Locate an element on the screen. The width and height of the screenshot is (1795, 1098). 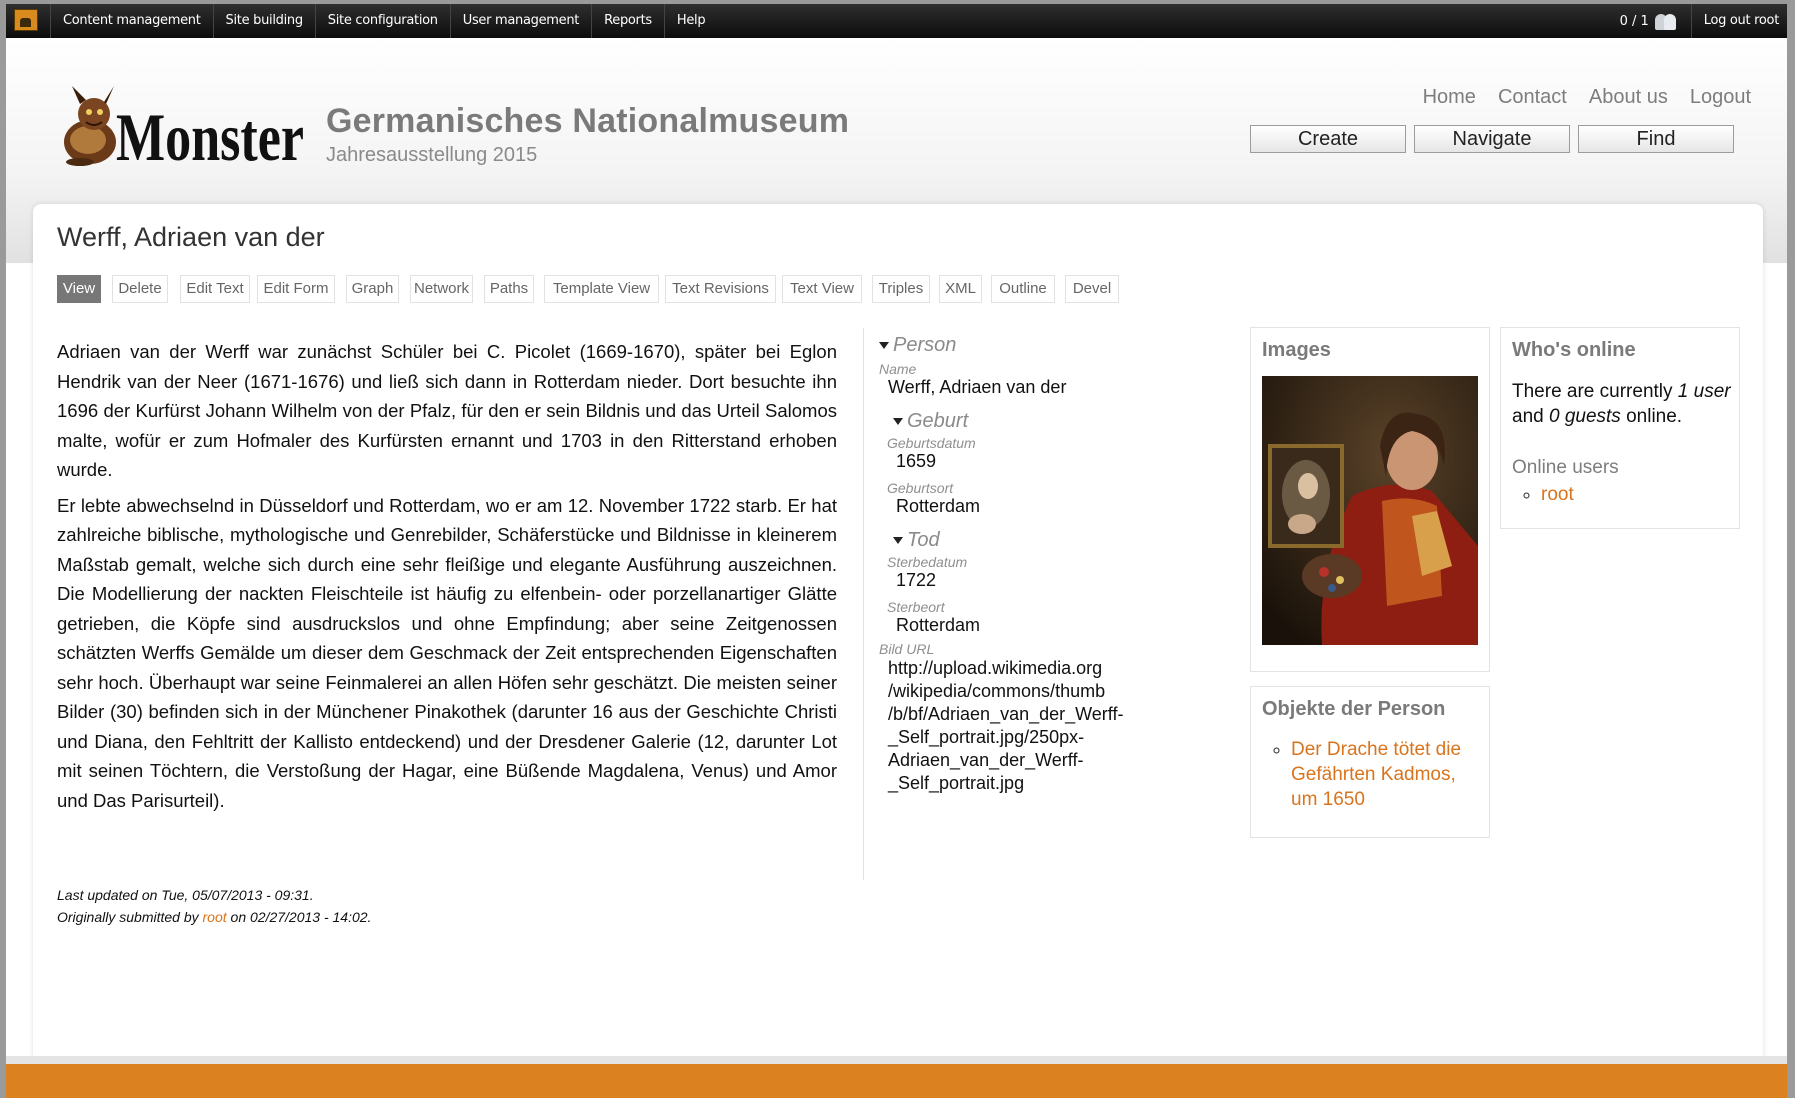
link-logout: Logout is located at coordinates (1720, 97).